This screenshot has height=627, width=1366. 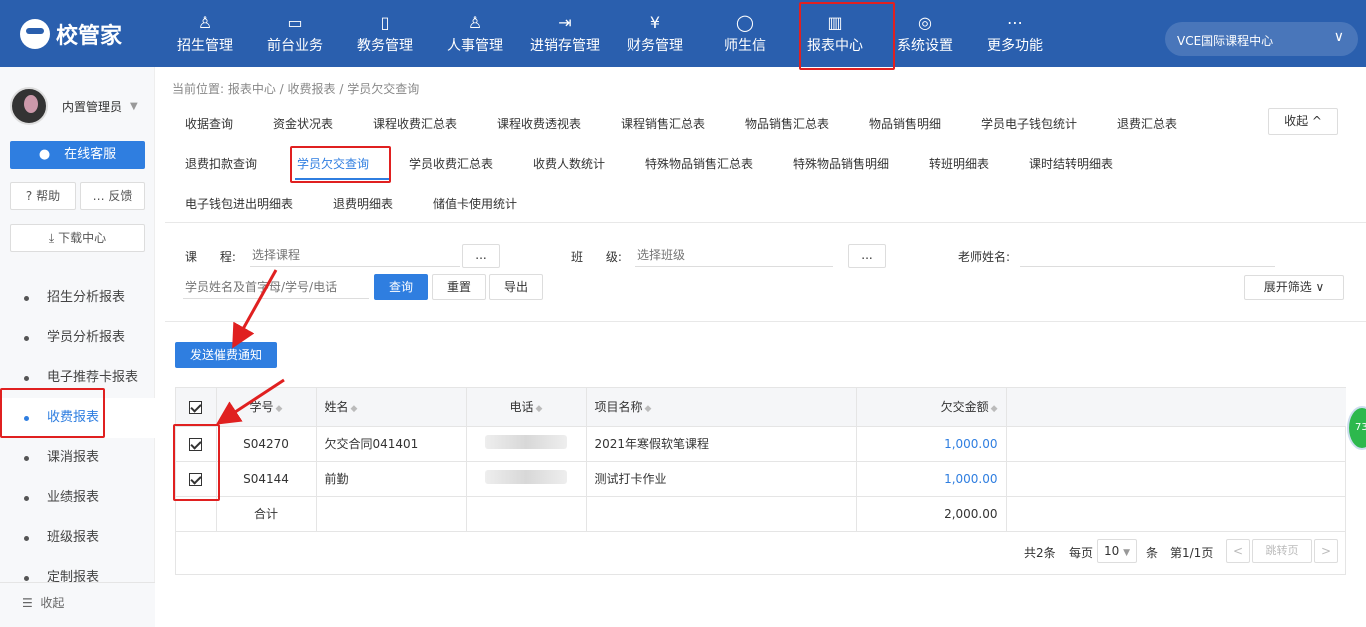 I want to click on name-cell: 前勤, so click(x=391, y=479).